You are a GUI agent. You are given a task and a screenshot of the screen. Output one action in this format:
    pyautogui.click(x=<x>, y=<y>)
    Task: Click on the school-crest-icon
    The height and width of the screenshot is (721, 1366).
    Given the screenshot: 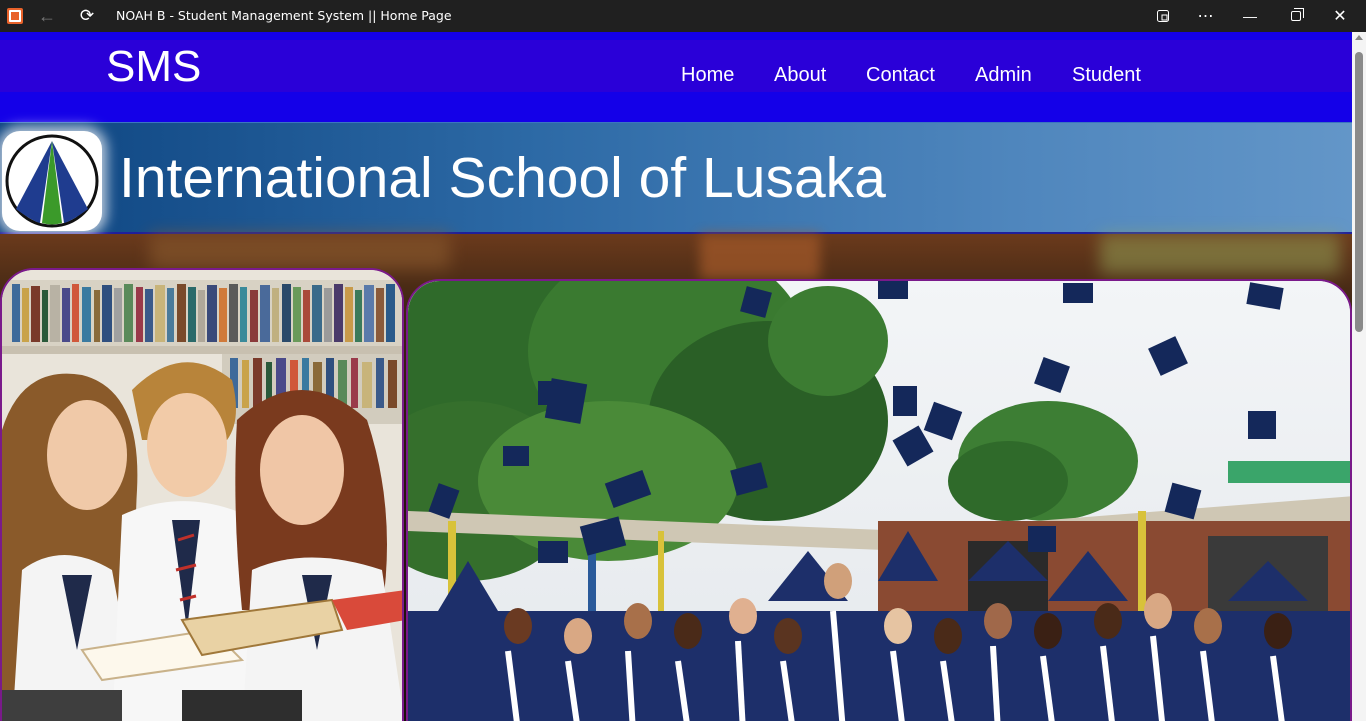 What is the action you would take?
    pyautogui.click(x=52, y=181)
    